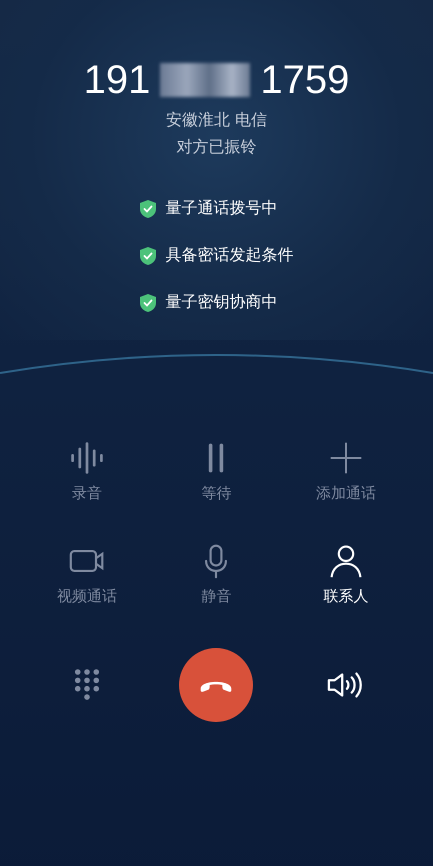 The height and width of the screenshot is (866, 433). What do you see at coordinates (222, 302) in the screenshot?
I see `security-status-text: 量子密钥协商中` at bounding box center [222, 302].